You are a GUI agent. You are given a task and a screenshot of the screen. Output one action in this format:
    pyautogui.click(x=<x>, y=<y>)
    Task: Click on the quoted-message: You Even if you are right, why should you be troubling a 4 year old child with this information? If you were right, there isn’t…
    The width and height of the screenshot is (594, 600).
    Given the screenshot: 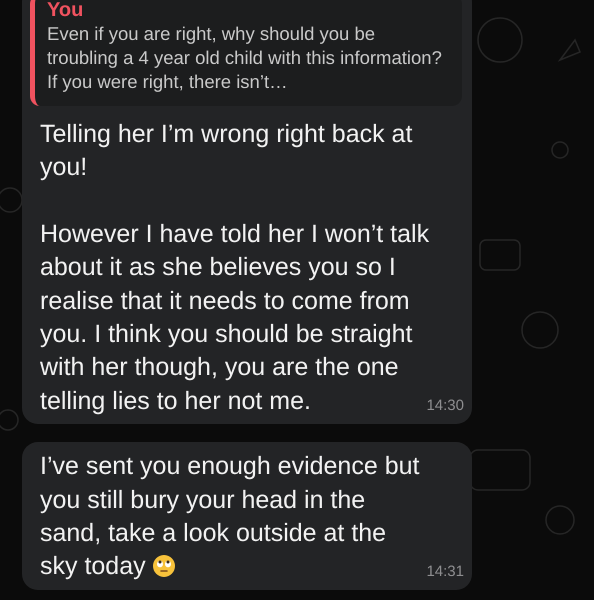 What is the action you would take?
    pyautogui.click(x=246, y=53)
    